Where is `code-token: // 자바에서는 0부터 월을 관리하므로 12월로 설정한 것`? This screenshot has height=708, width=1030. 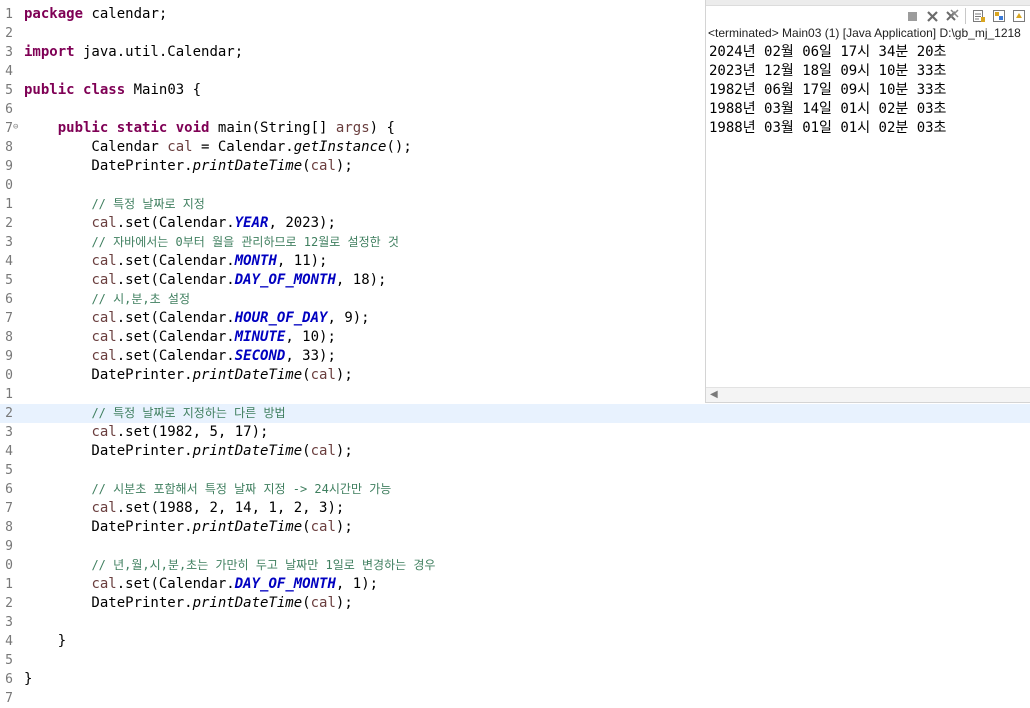
code-token: // 자바에서는 0부터 월을 관리하므로 12월로 설정한 것 is located at coordinates (245, 242).